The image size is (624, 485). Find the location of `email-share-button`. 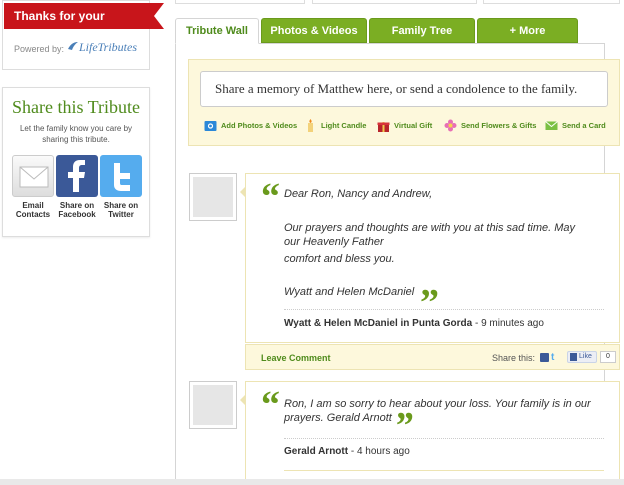

email-share-button is located at coordinates (33, 176).